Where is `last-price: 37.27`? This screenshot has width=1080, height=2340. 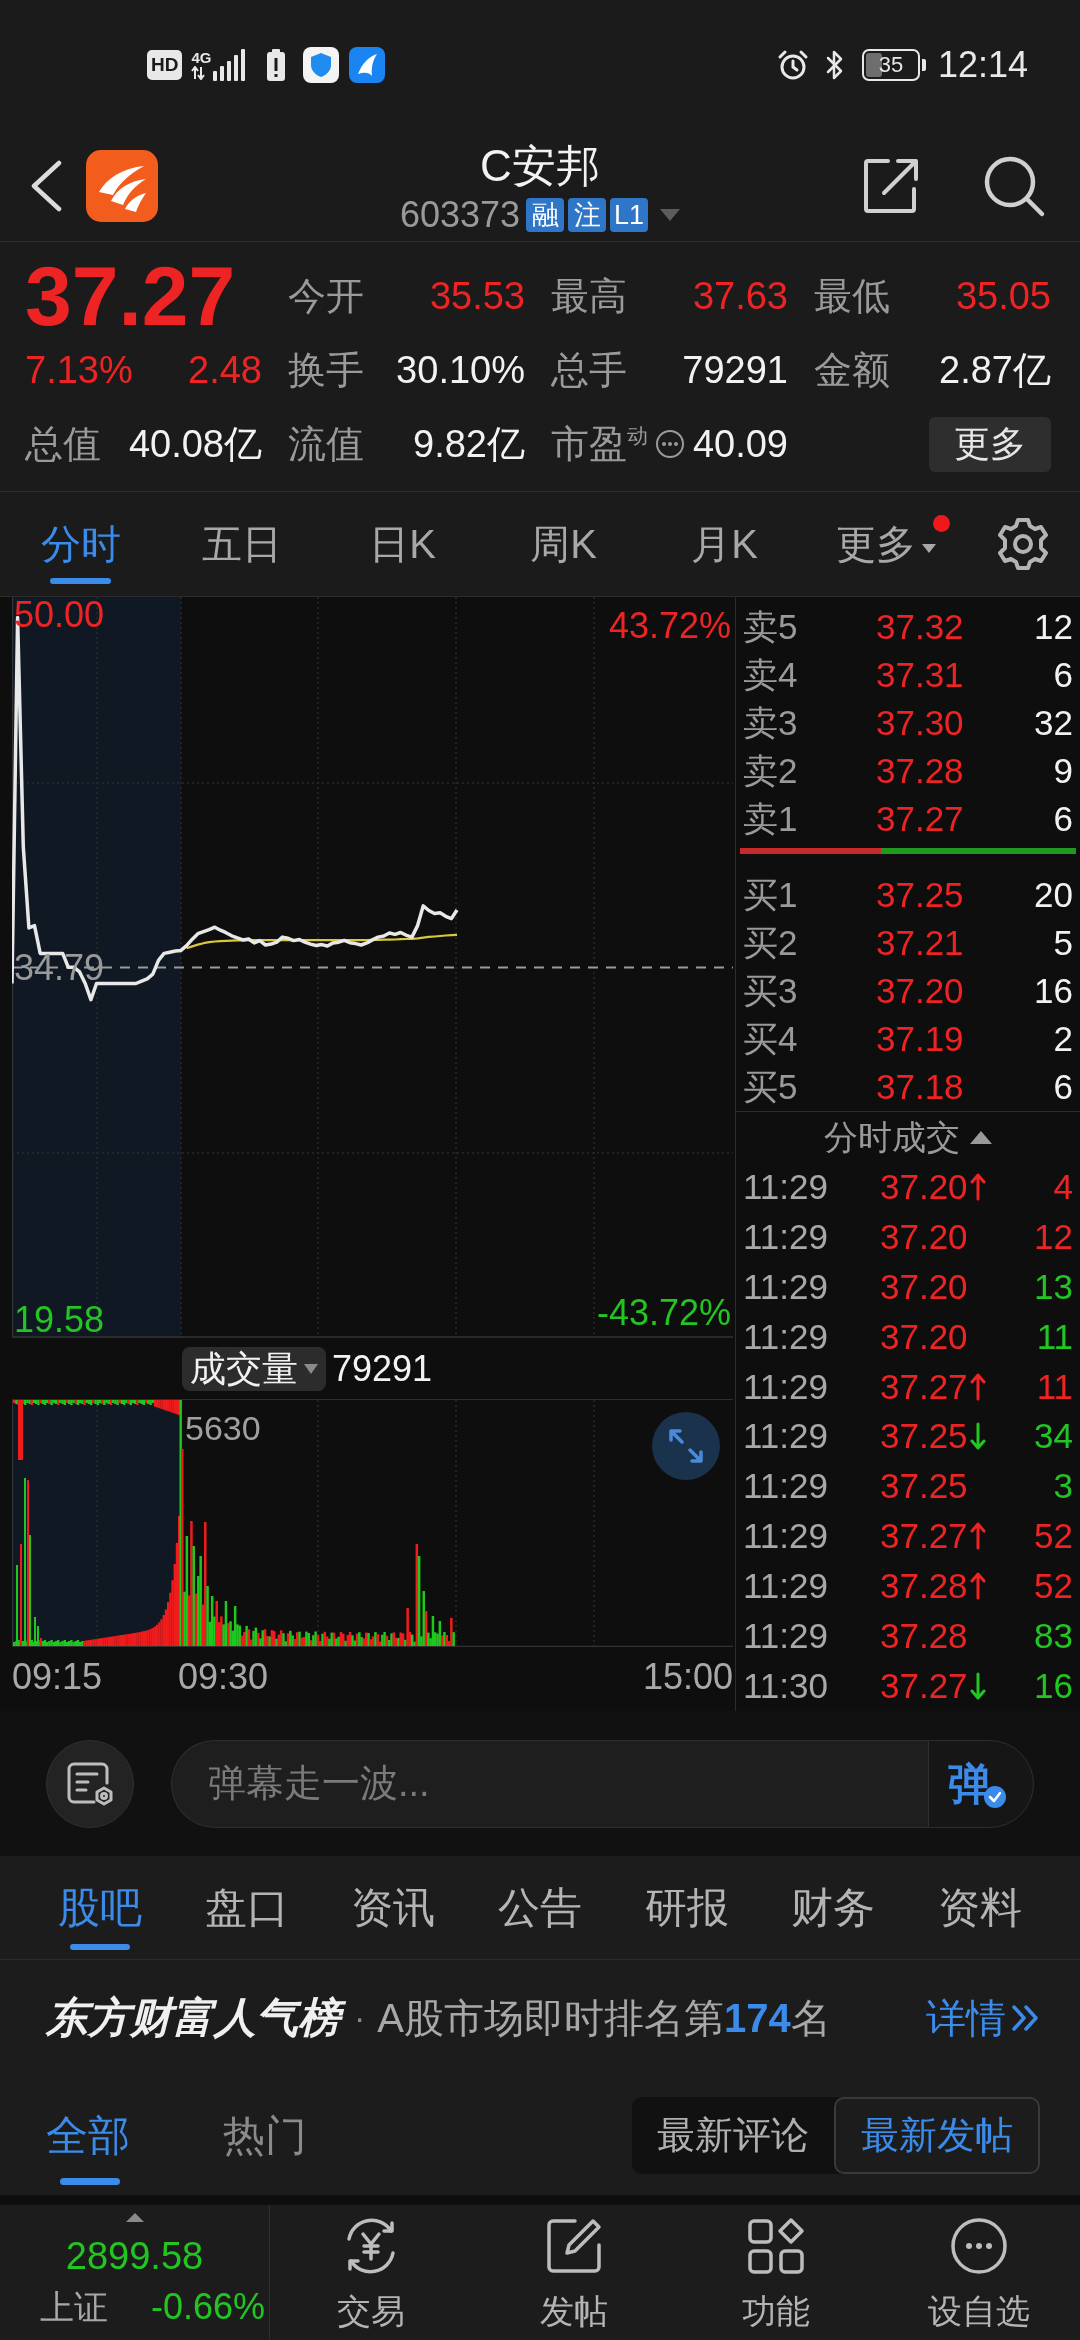
last-price: 37.27 is located at coordinates (130, 296).